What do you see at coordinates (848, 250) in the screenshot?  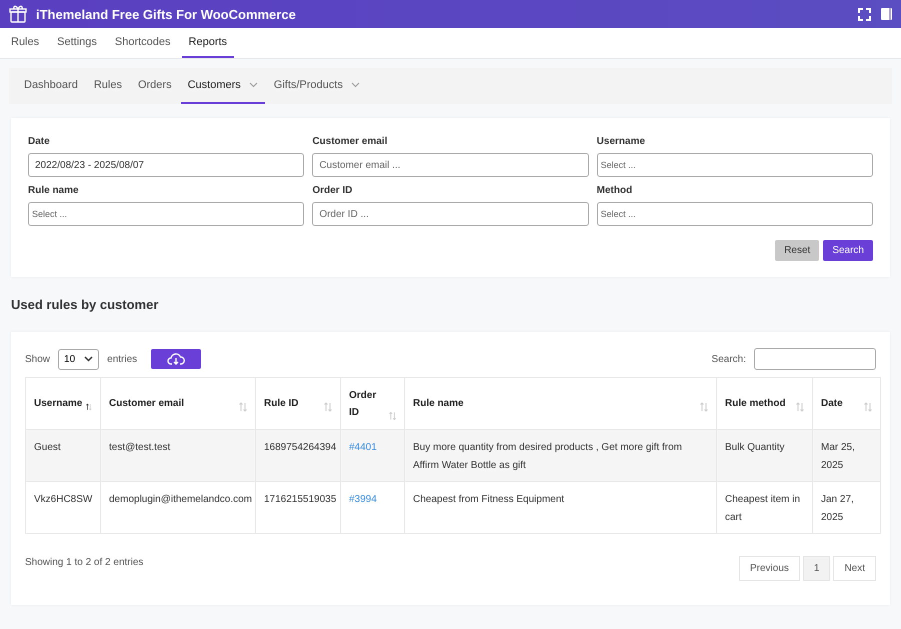 I see `search-button: Search` at bounding box center [848, 250].